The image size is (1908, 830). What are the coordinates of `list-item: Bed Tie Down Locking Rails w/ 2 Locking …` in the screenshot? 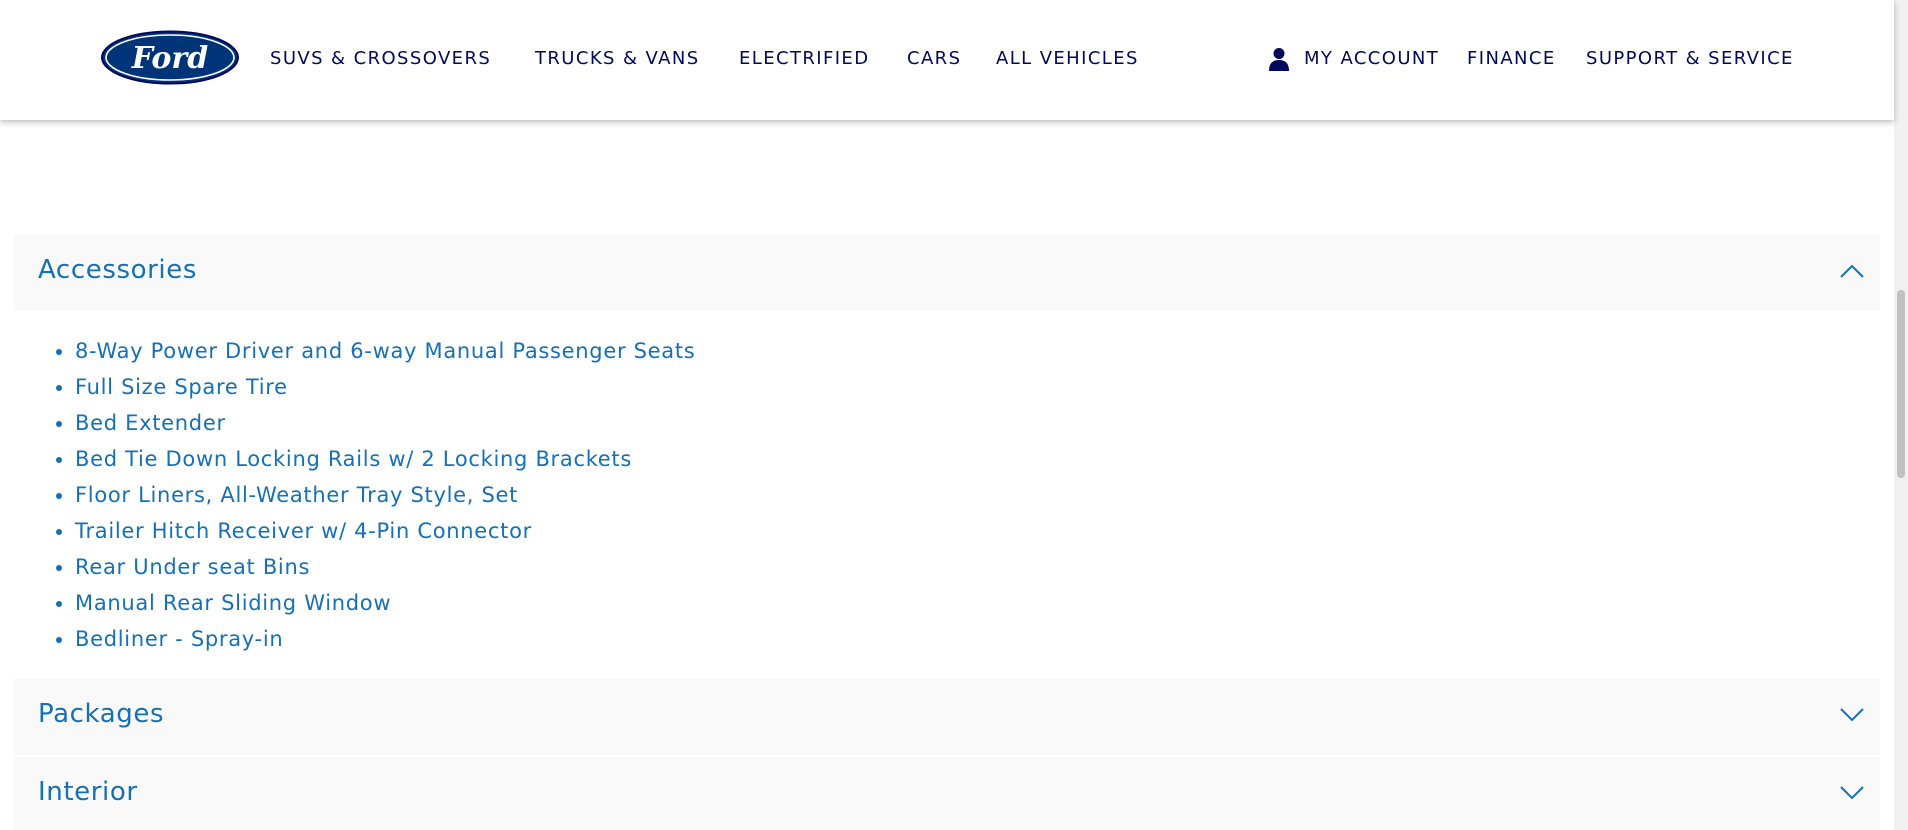 It's located at (375, 464).